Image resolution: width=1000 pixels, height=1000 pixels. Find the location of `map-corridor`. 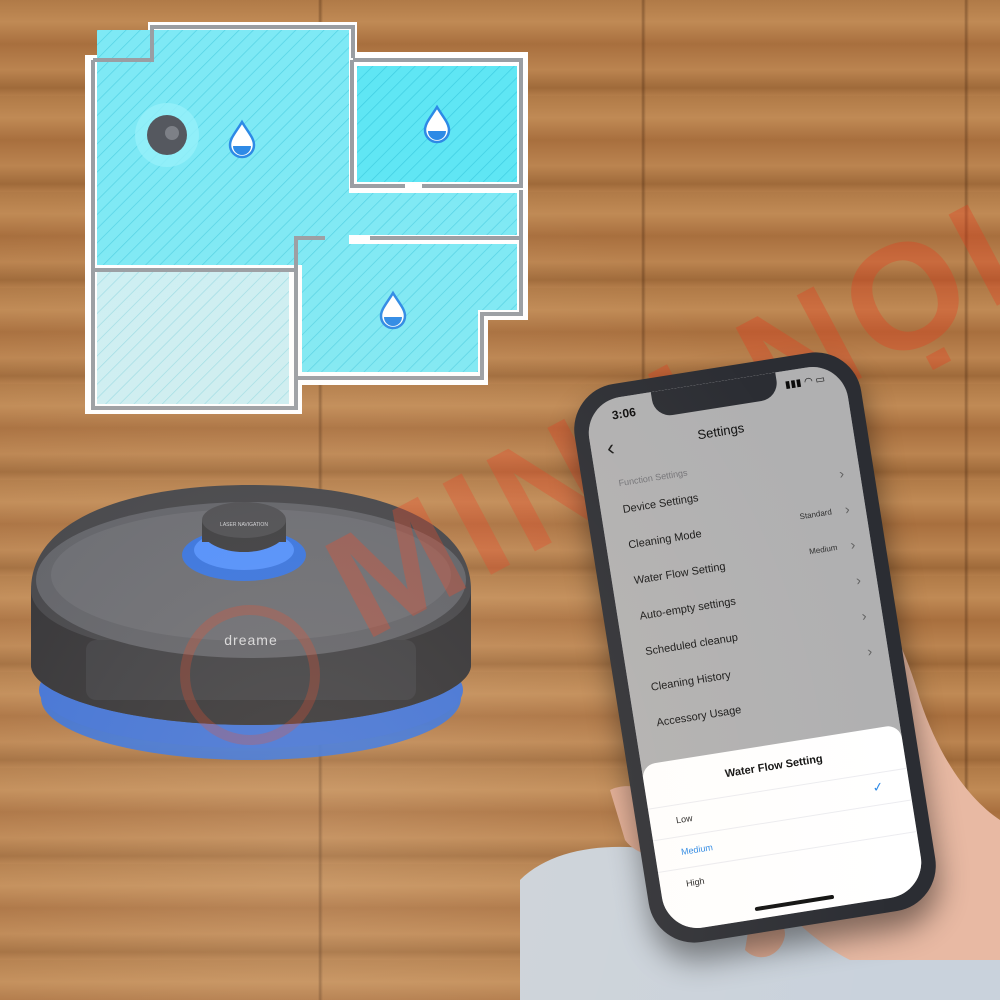

map-corridor is located at coordinates (307, 214).